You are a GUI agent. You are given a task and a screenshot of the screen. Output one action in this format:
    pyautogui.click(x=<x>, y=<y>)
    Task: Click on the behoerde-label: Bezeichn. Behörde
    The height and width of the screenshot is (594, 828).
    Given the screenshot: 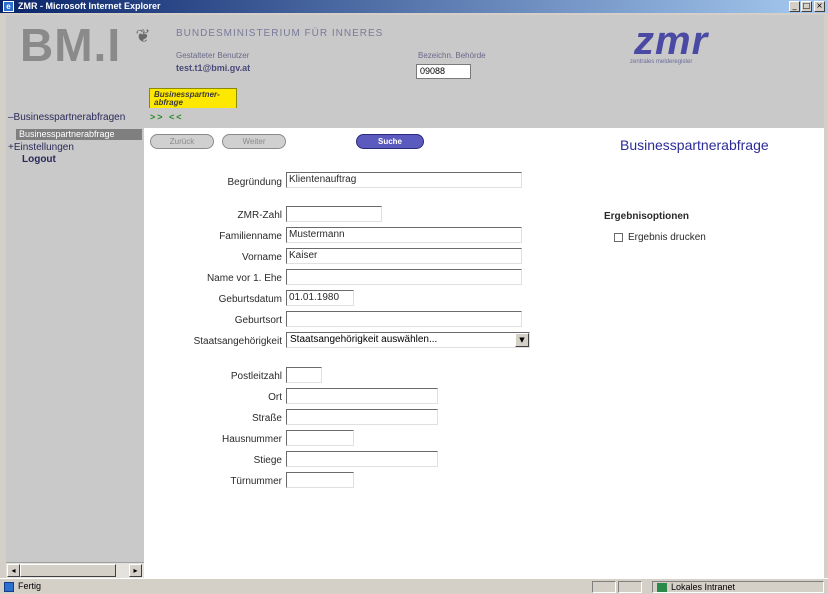 What is the action you would take?
    pyautogui.click(x=452, y=55)
    